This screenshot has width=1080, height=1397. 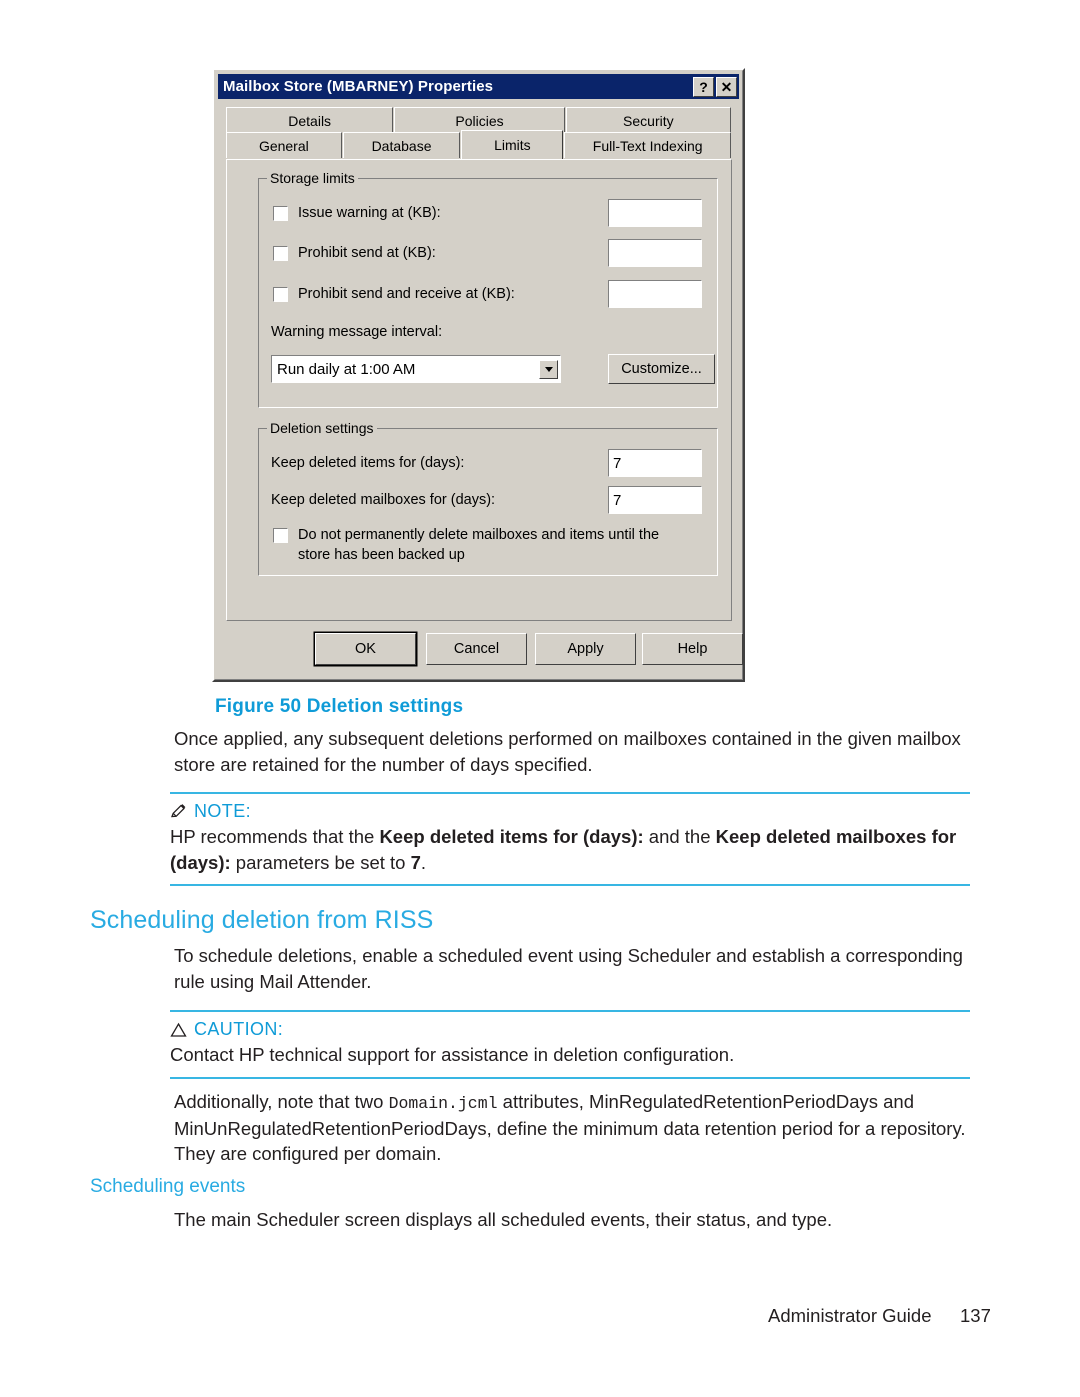 I want to click on prohibit-send-receive-checkbox, so click(x=280, y=294).